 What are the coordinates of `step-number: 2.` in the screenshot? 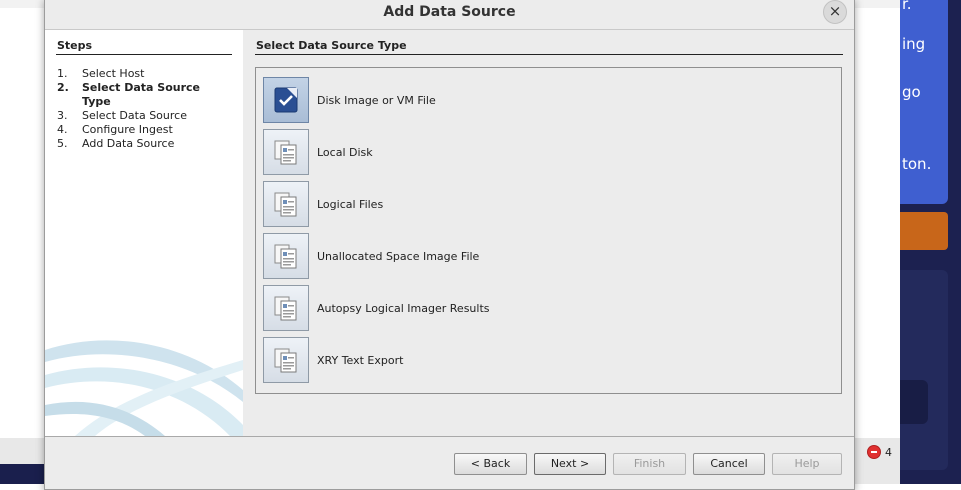 It's located at (63, 87).